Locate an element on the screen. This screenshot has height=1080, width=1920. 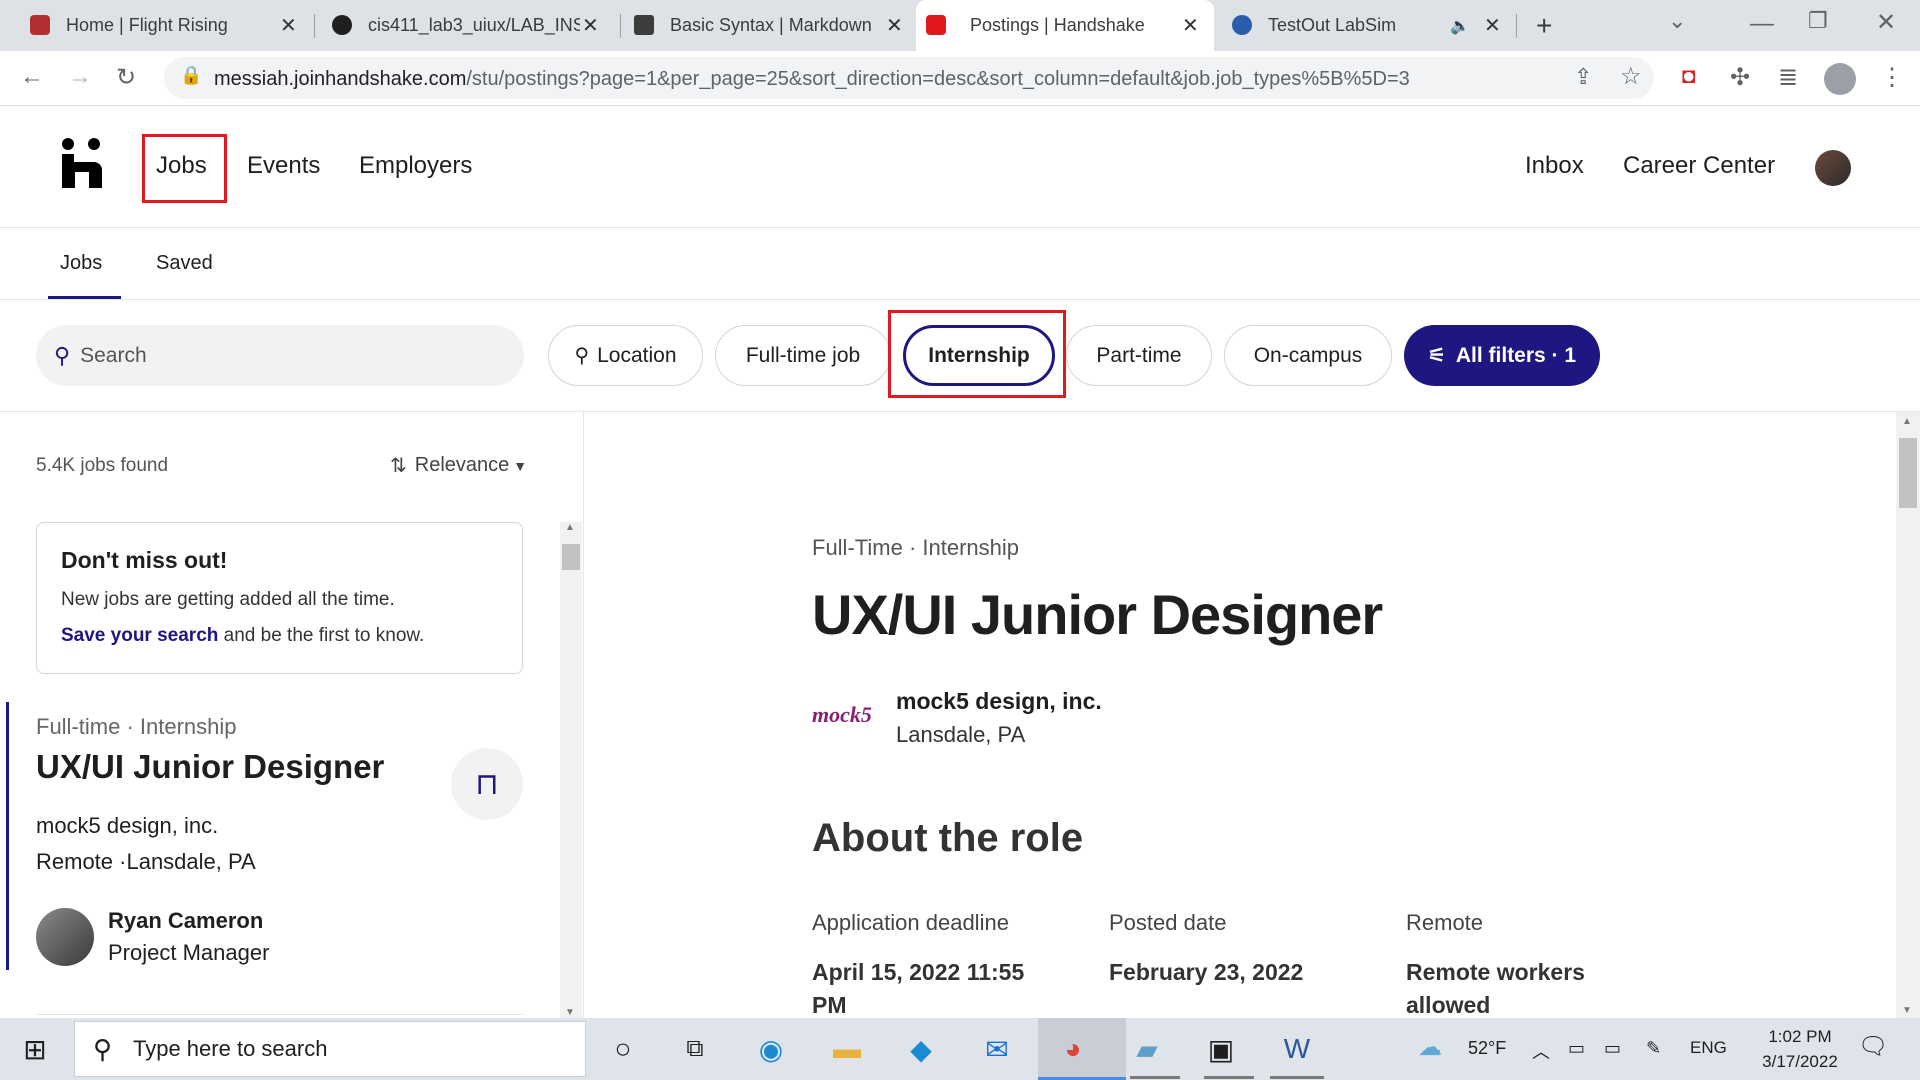
tray-chevron-icon: ︿ is located at coordinates (1541, 1051).